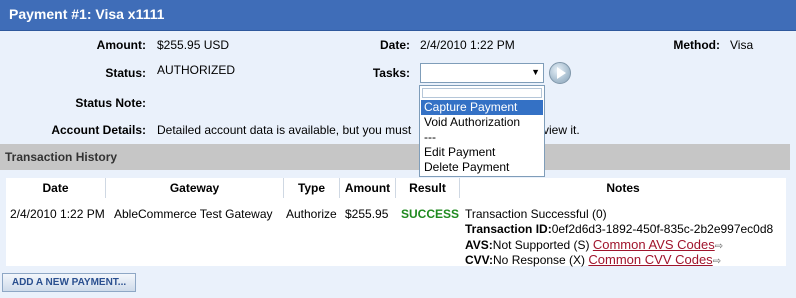 This screenshot has width=796, height=298. I want to click on option-capture-payment: Capture Payment, so click(482, 107).